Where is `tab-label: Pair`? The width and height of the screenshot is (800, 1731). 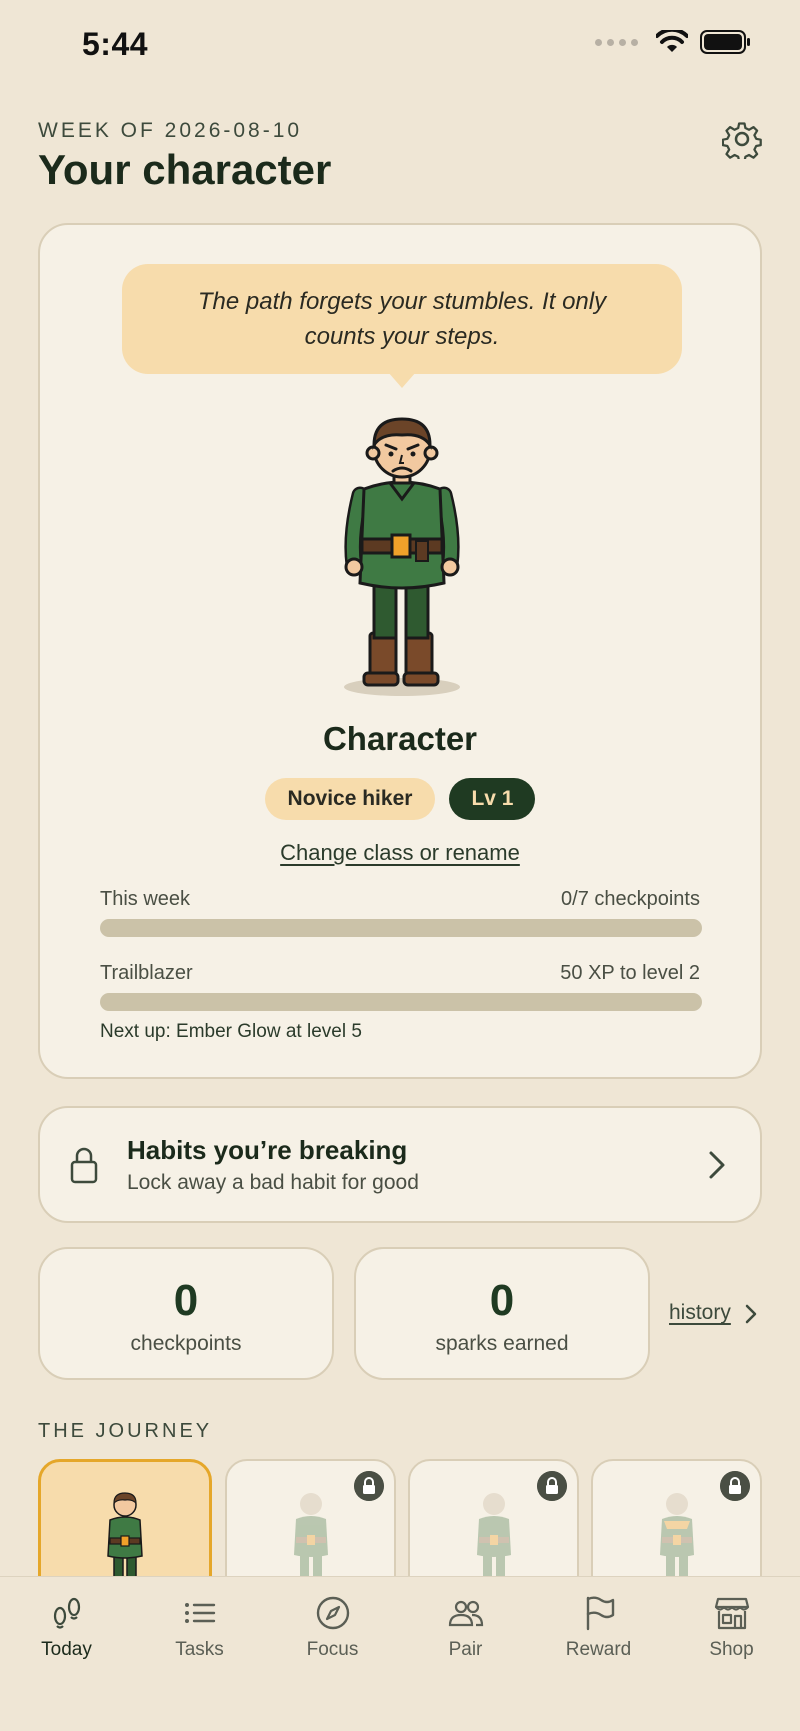 tab-label: Pair is located at coordinates (465, 1649).